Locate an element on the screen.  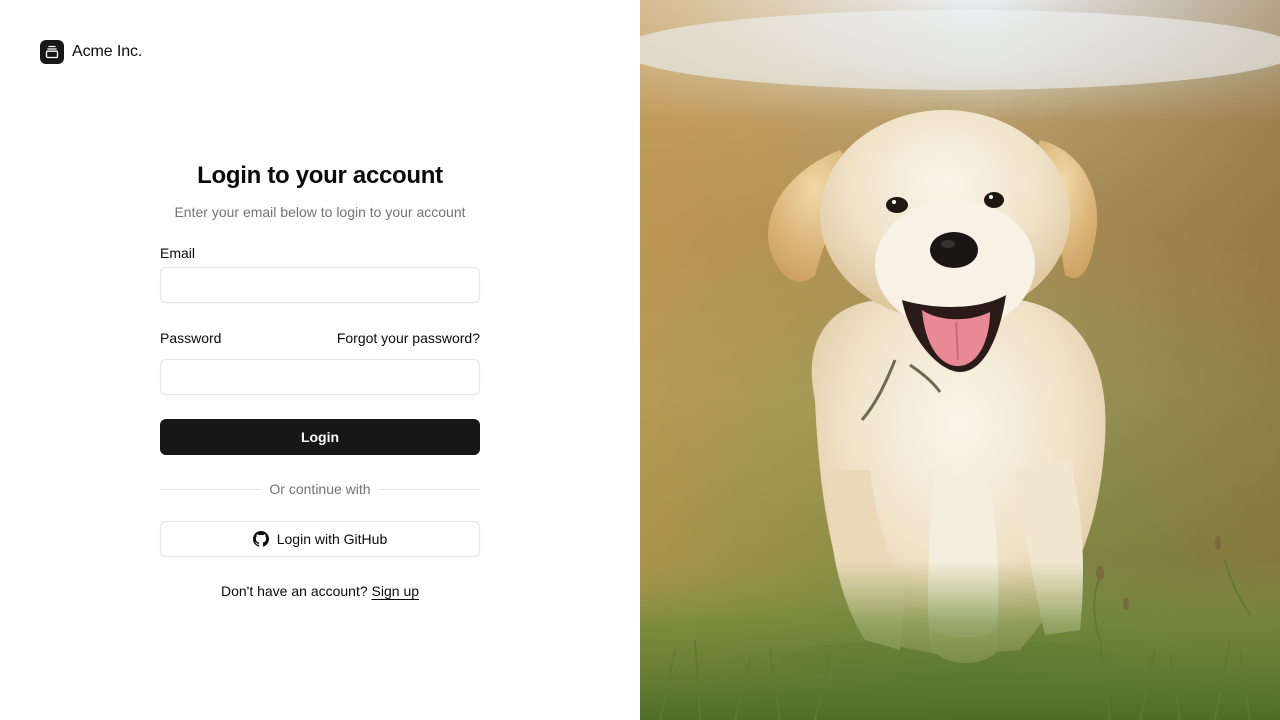
forgot-password-link: Forgot your password? is located at coordinates (408, 338).